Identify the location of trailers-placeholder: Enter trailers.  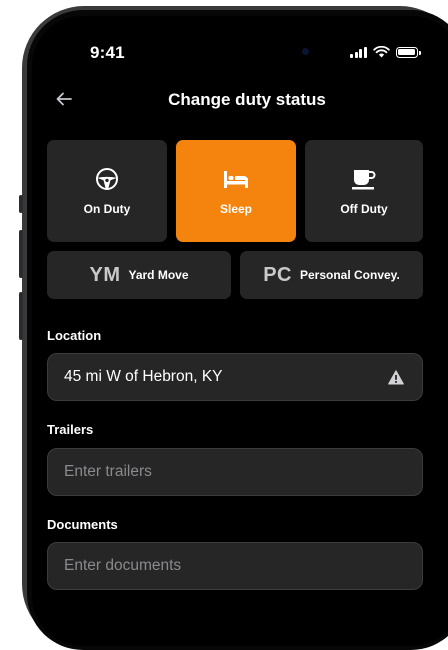
(108, 471).